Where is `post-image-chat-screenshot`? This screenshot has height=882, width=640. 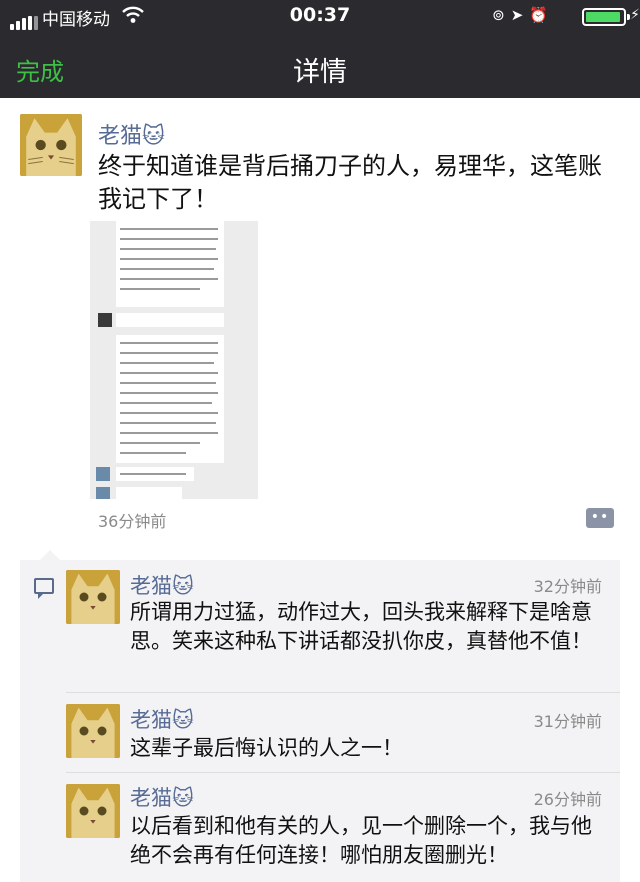 post-image-chat-screenshot is located at coordinates (174, 360).